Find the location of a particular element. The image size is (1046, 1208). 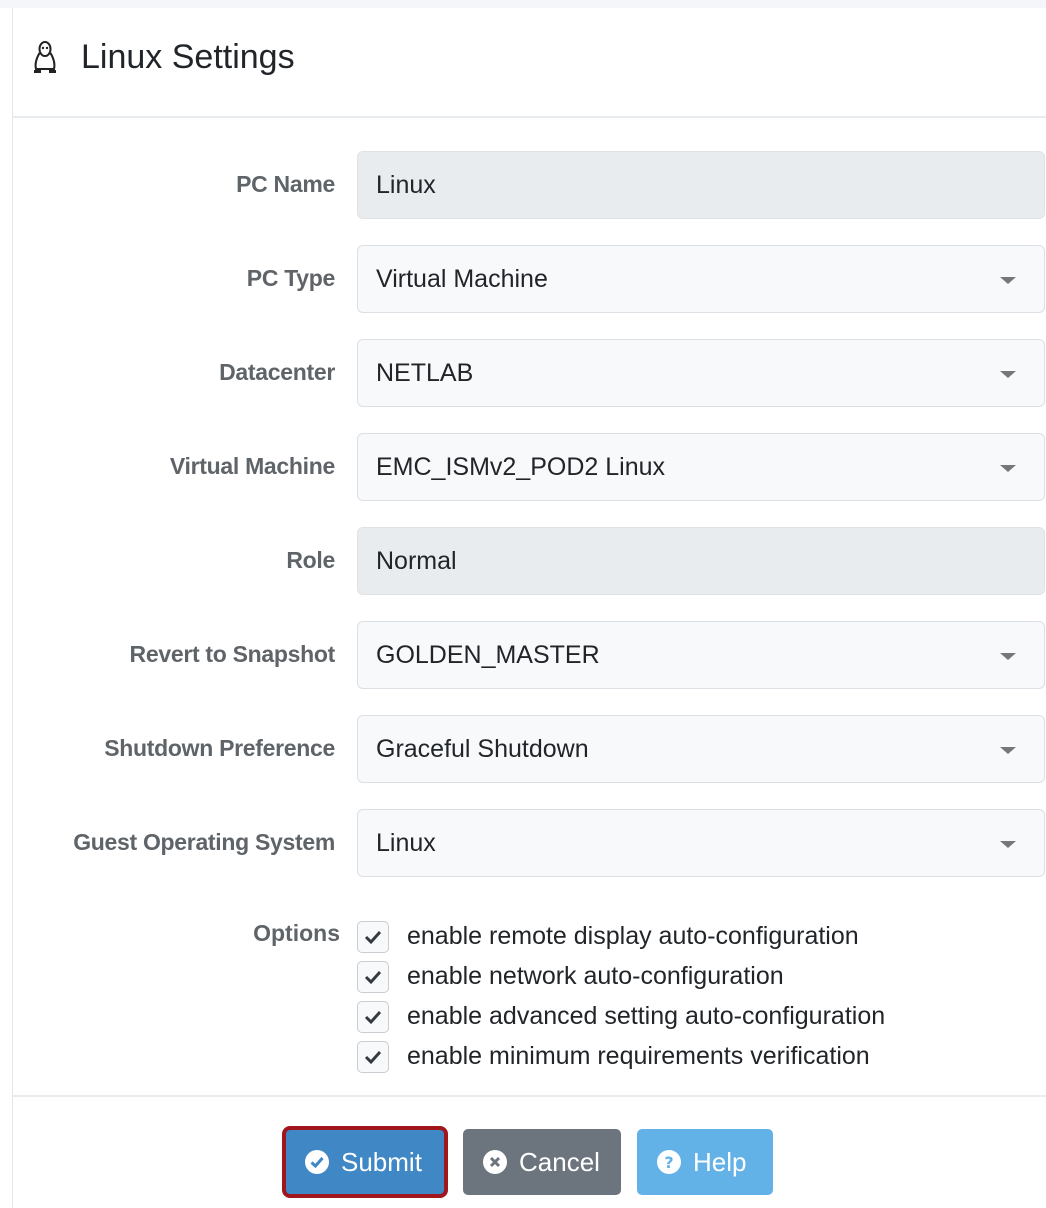

help-button: ? Help is located at coordinates (705, 1162).